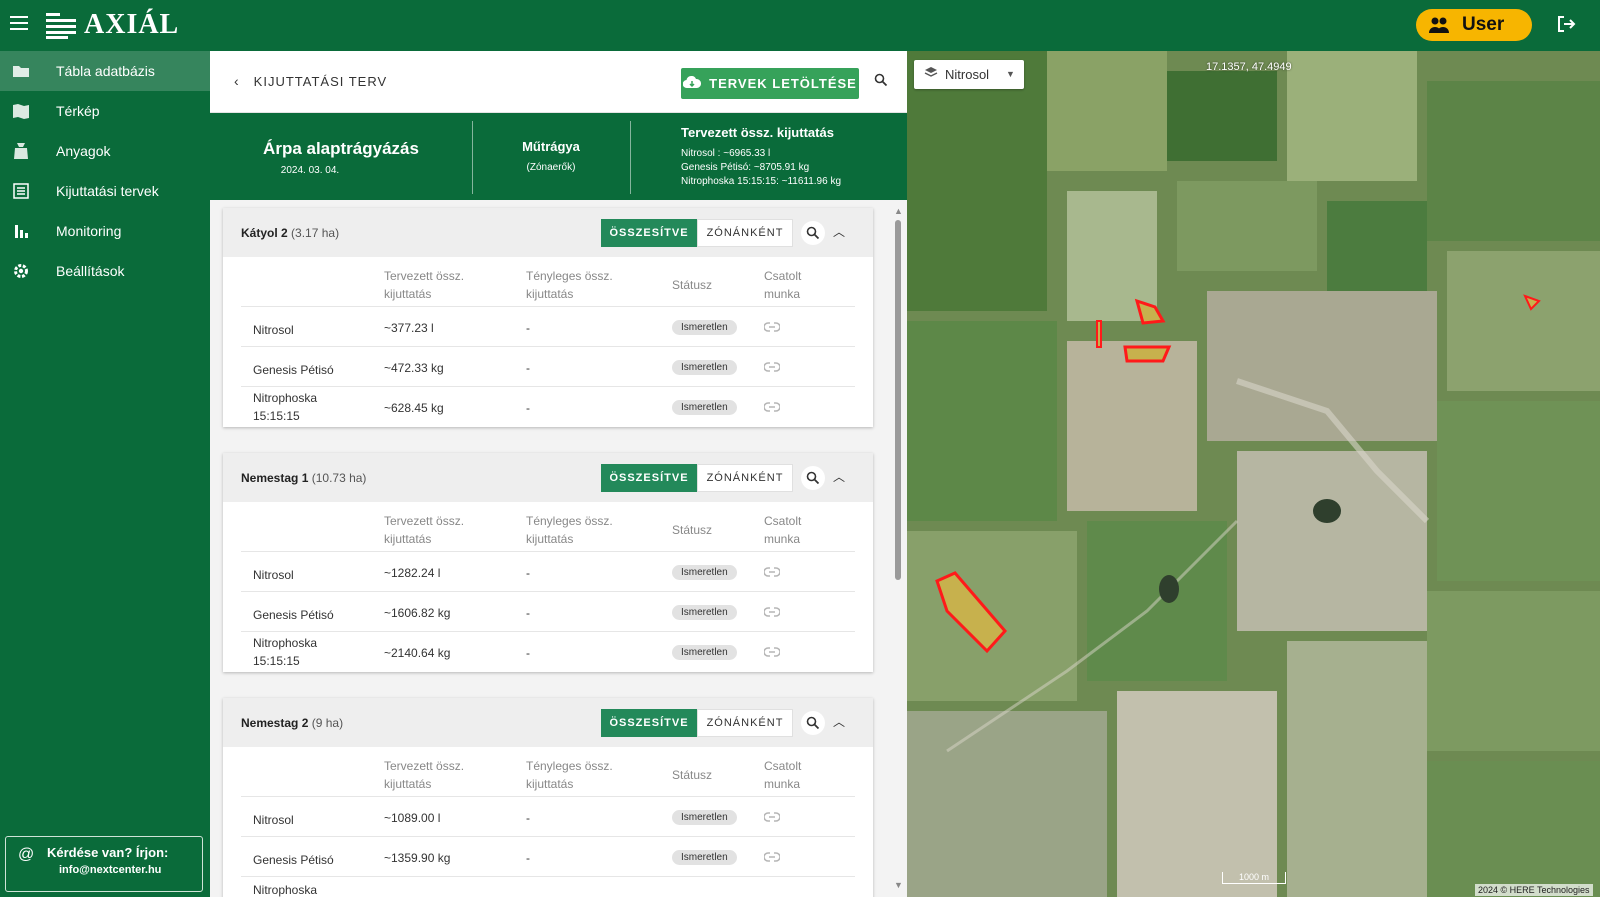 This screenshot has width=1600, height=897. I want to click on map-copyright: 2024 © HERE Technologies, so click(1534, 890).